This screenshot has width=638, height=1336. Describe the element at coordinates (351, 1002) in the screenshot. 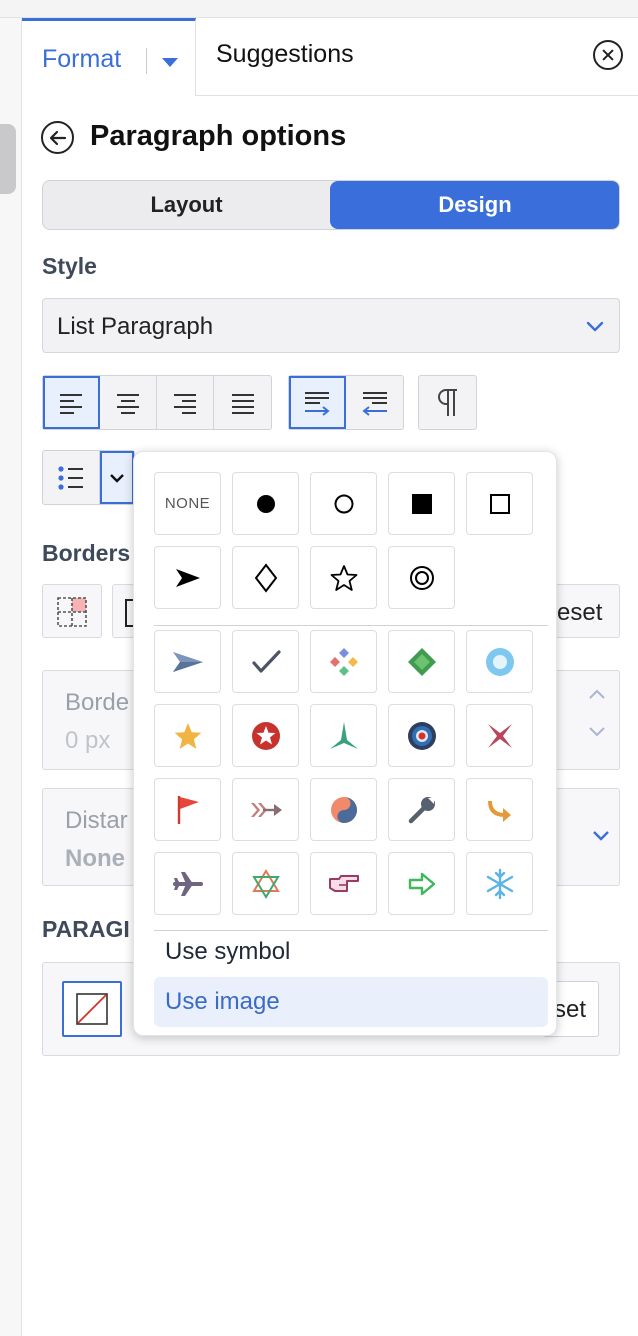

I see `use-image-option: Use image` at that location.